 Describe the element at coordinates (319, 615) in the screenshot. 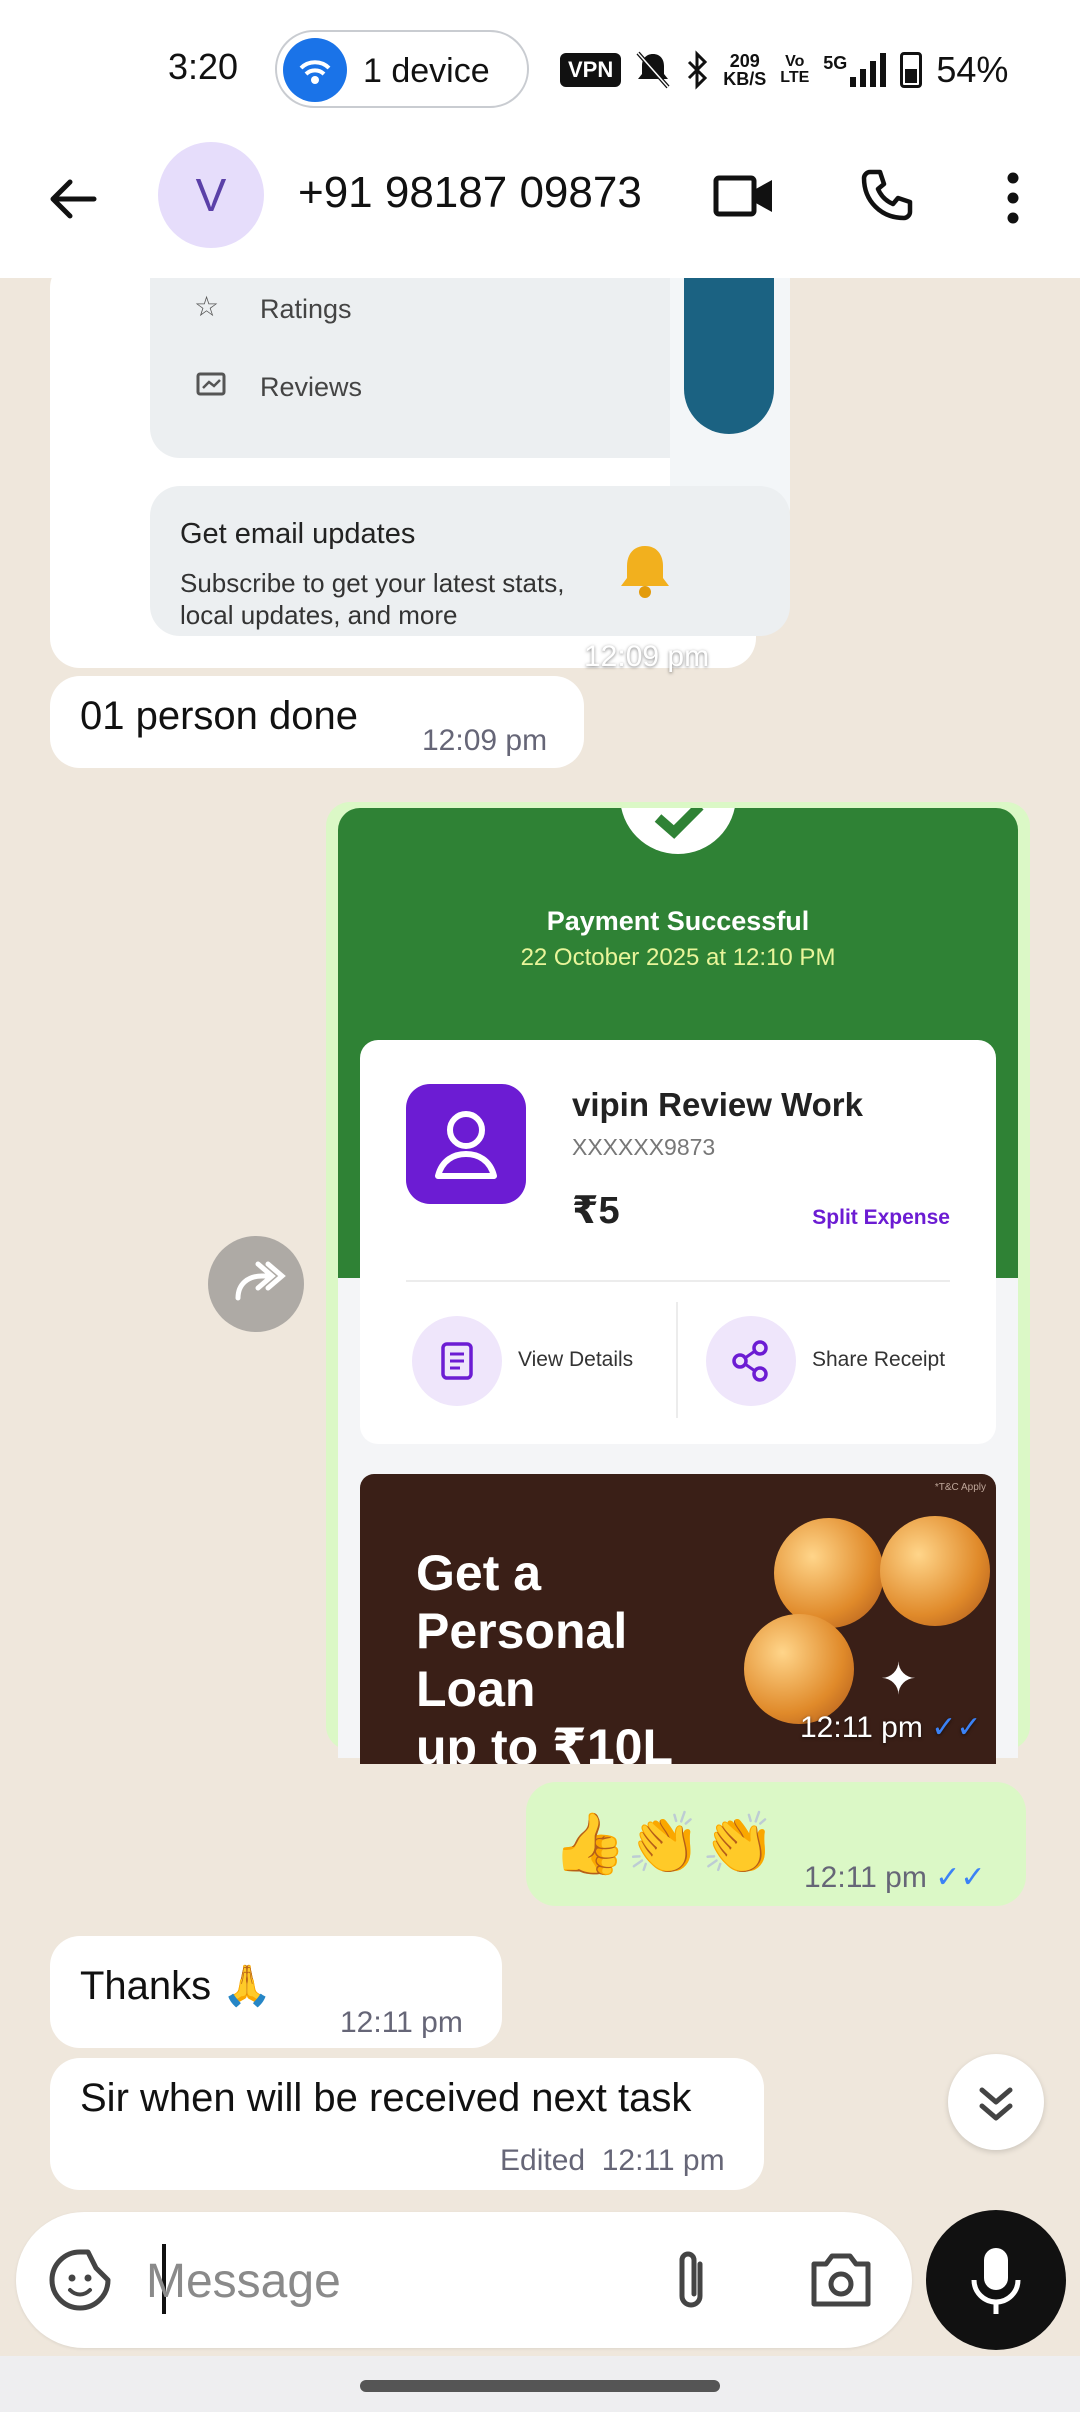

I see `email-updates-line2: local updates, and more` at that location.